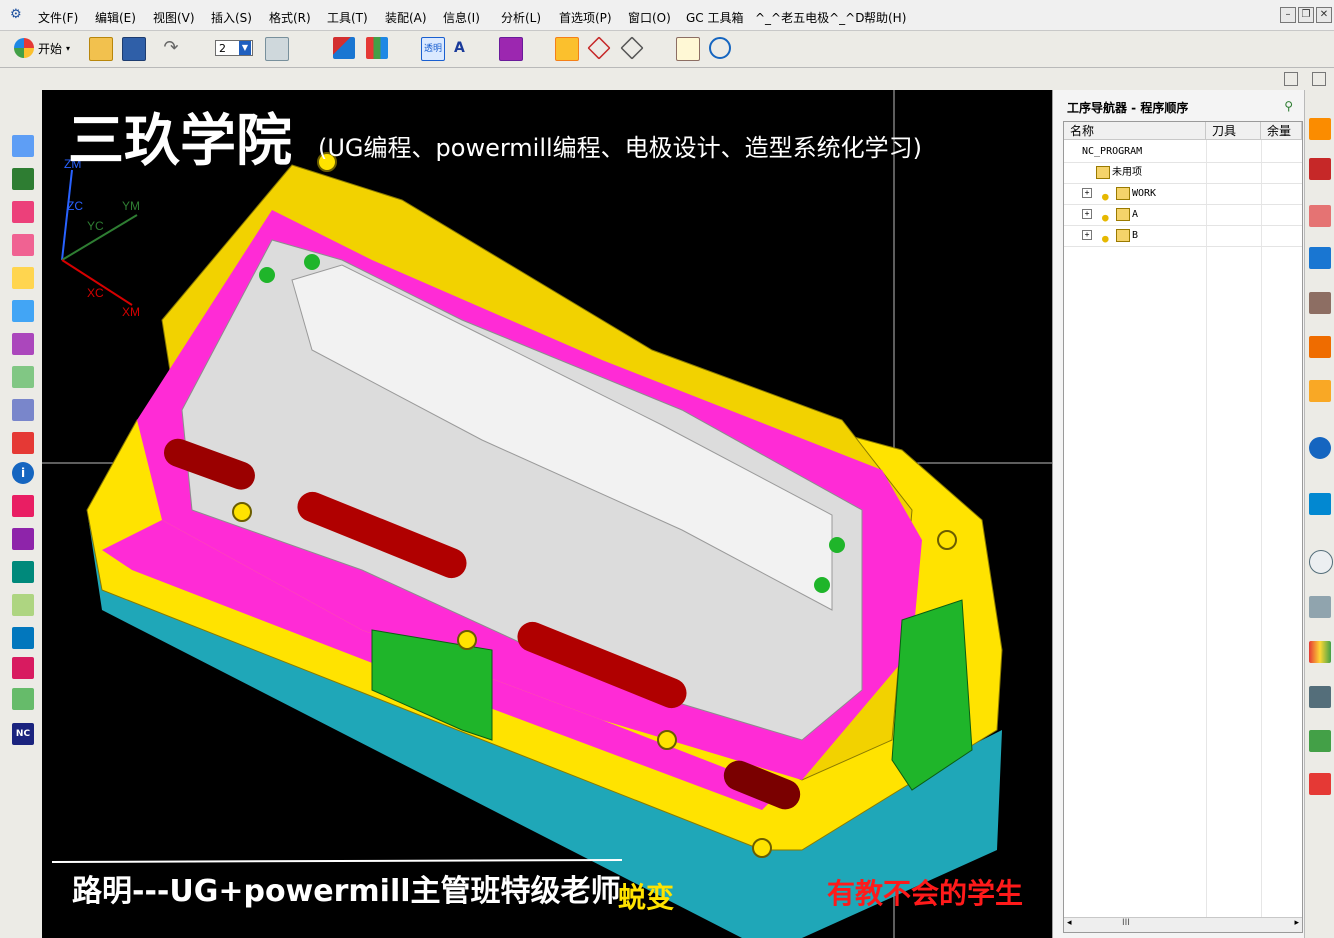  What do you see at coordinates (1126, 923) in the screenshot?
I see `scroll-thumb: III` at bounding box center [1126, 923].